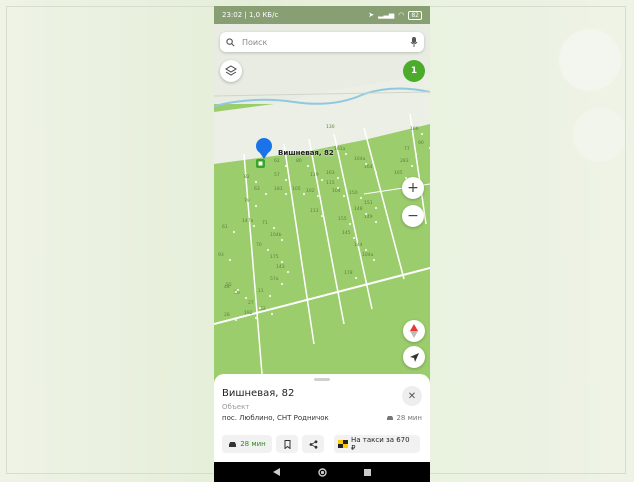 The height and width of the screenshot is (482, 634). What do you see at coordinates (247, 201) in the screenshot?
I see `plot-number: 79` at bounding box center [247, 201].